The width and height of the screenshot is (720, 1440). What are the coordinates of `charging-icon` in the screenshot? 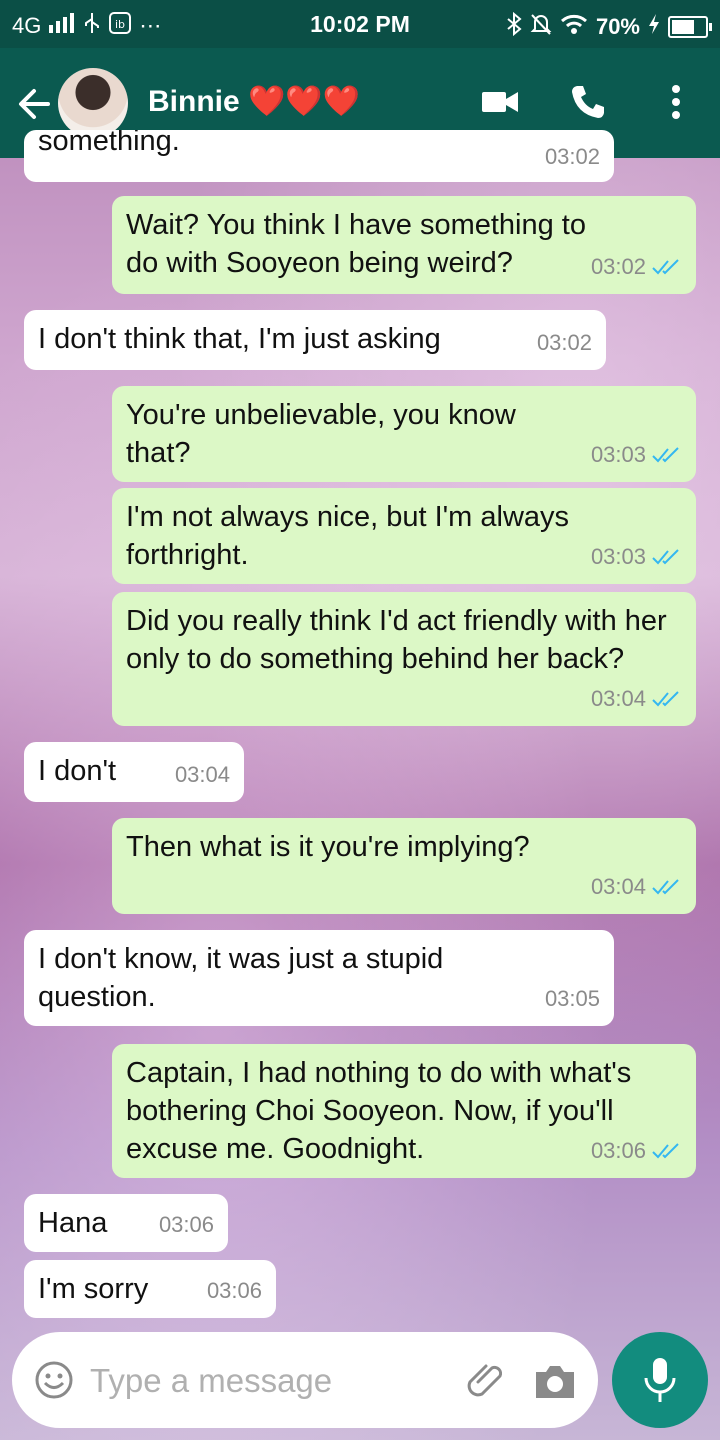 It's located at (654, 27).